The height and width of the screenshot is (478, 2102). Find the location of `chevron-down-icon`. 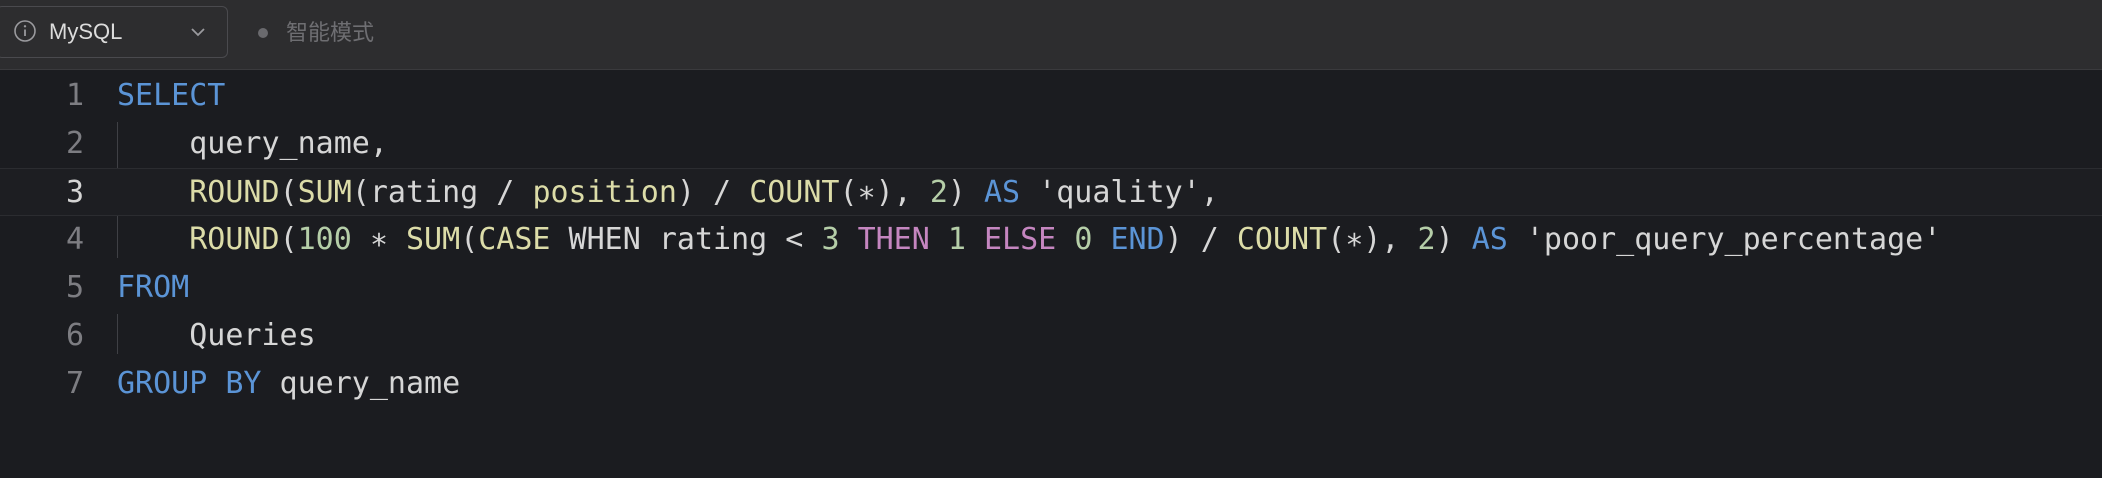

chevron-down-icon is located at coordinates (198, 32).